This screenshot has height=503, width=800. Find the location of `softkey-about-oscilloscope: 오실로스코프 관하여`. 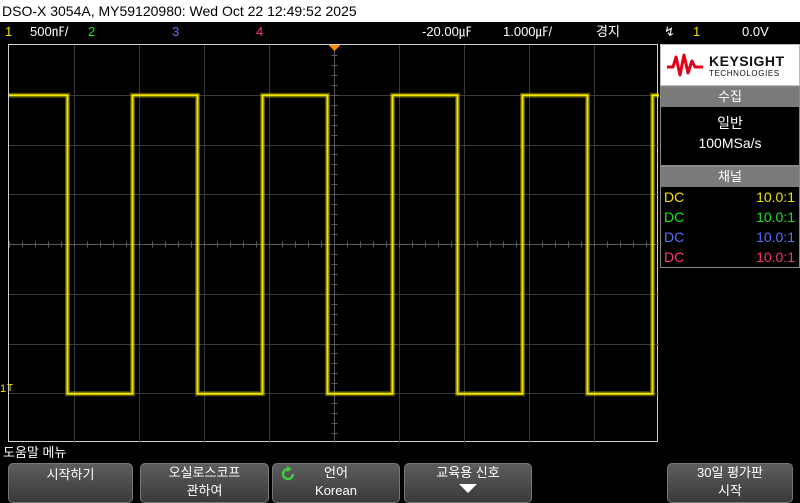

softkey-about-oscilloscope: 오실로스코프 관하여 is located at coordinates (204, 483).